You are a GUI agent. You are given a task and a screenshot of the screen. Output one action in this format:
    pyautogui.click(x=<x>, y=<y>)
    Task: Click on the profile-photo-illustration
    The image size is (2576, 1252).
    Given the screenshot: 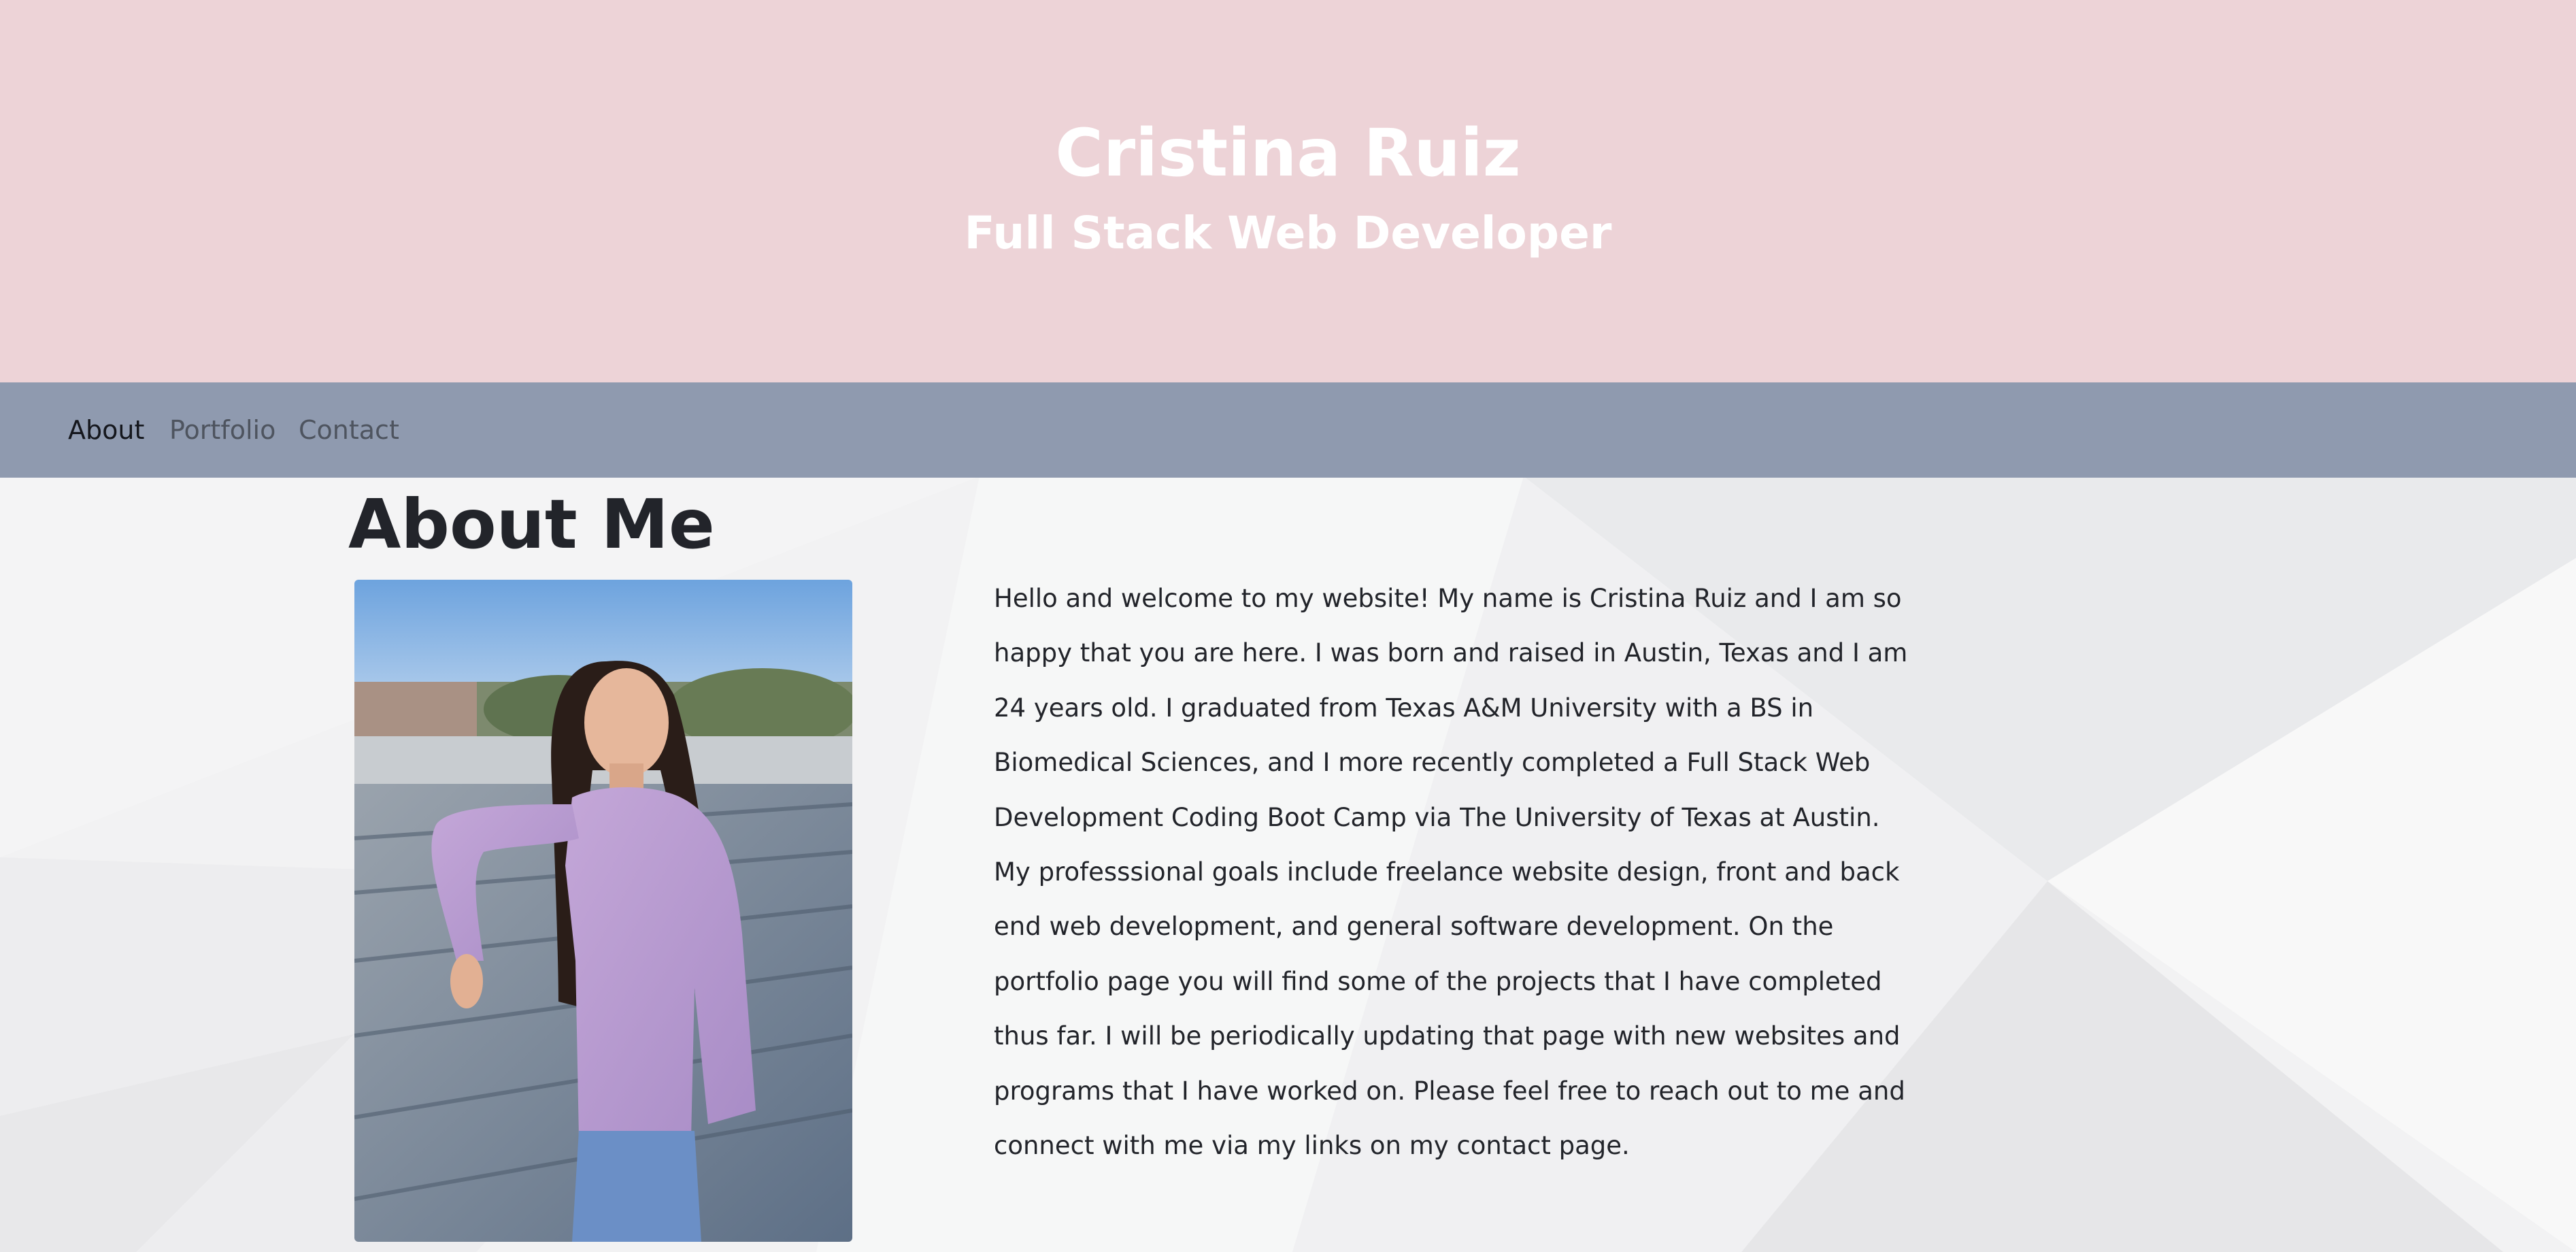 What is the action you would take?
    pyautogui.click(x=603, y=911)
    